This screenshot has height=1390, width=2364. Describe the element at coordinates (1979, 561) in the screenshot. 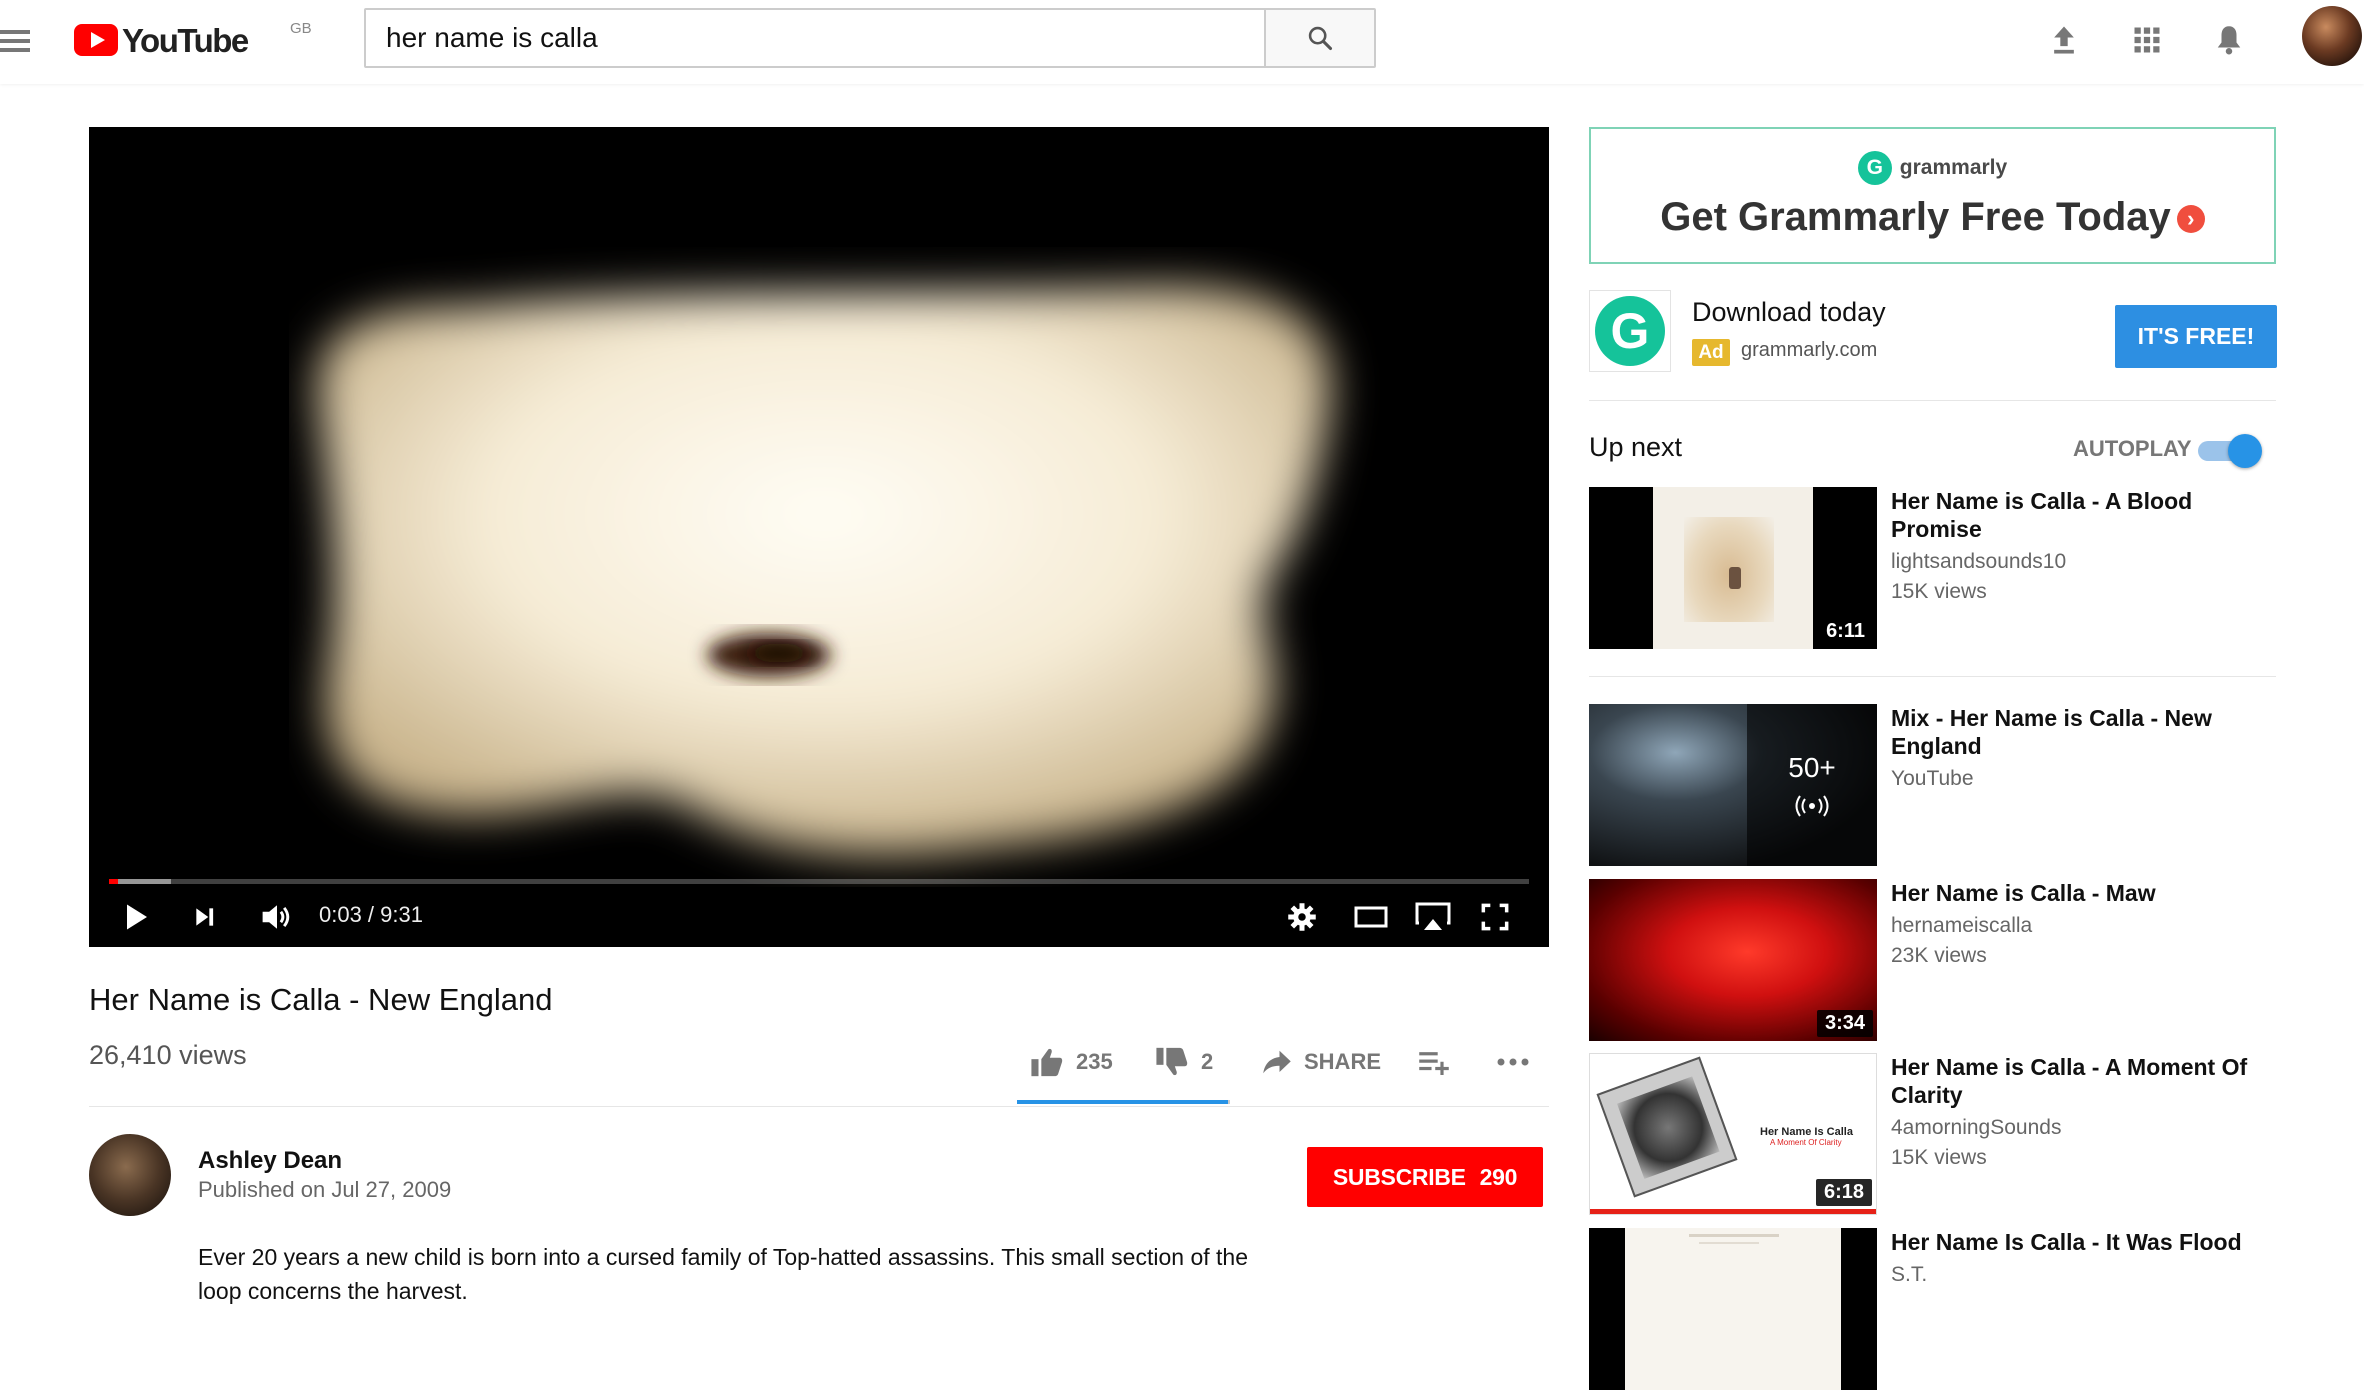

I see `recommendation-channel: lightsandsounds10` at that location.